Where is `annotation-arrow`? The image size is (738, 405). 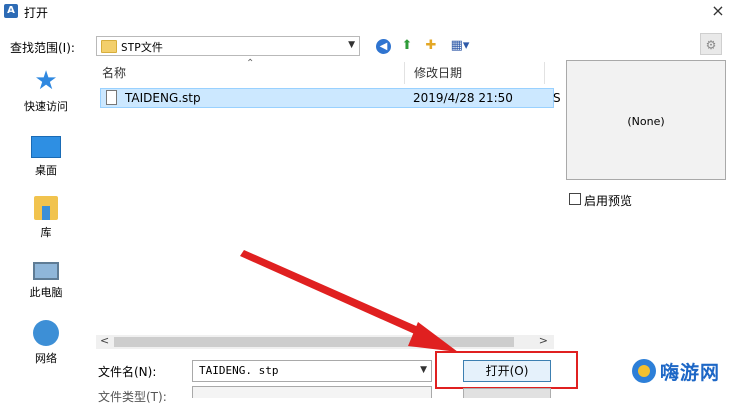 annotation-arrow is located at coordinates (349, 301).